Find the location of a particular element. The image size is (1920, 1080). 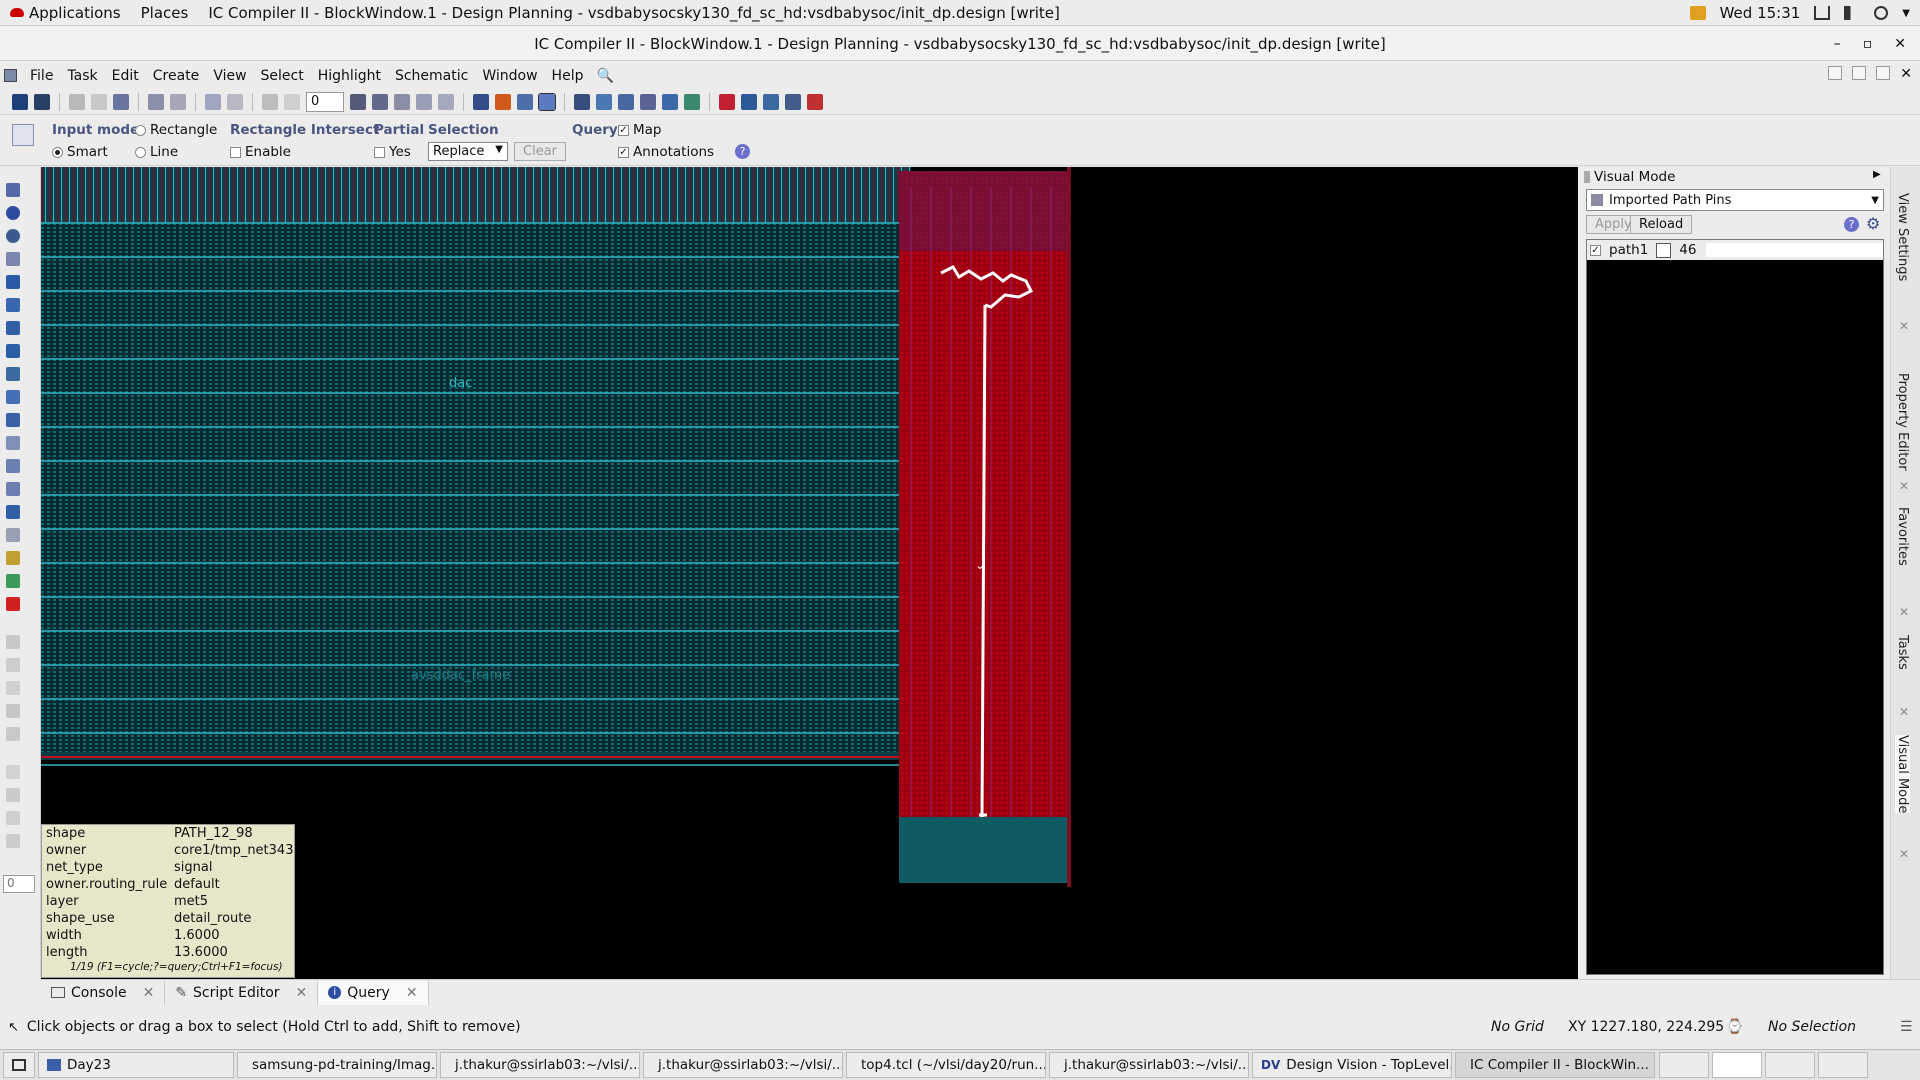

checklist-icon is located at coordinates (771, 101).